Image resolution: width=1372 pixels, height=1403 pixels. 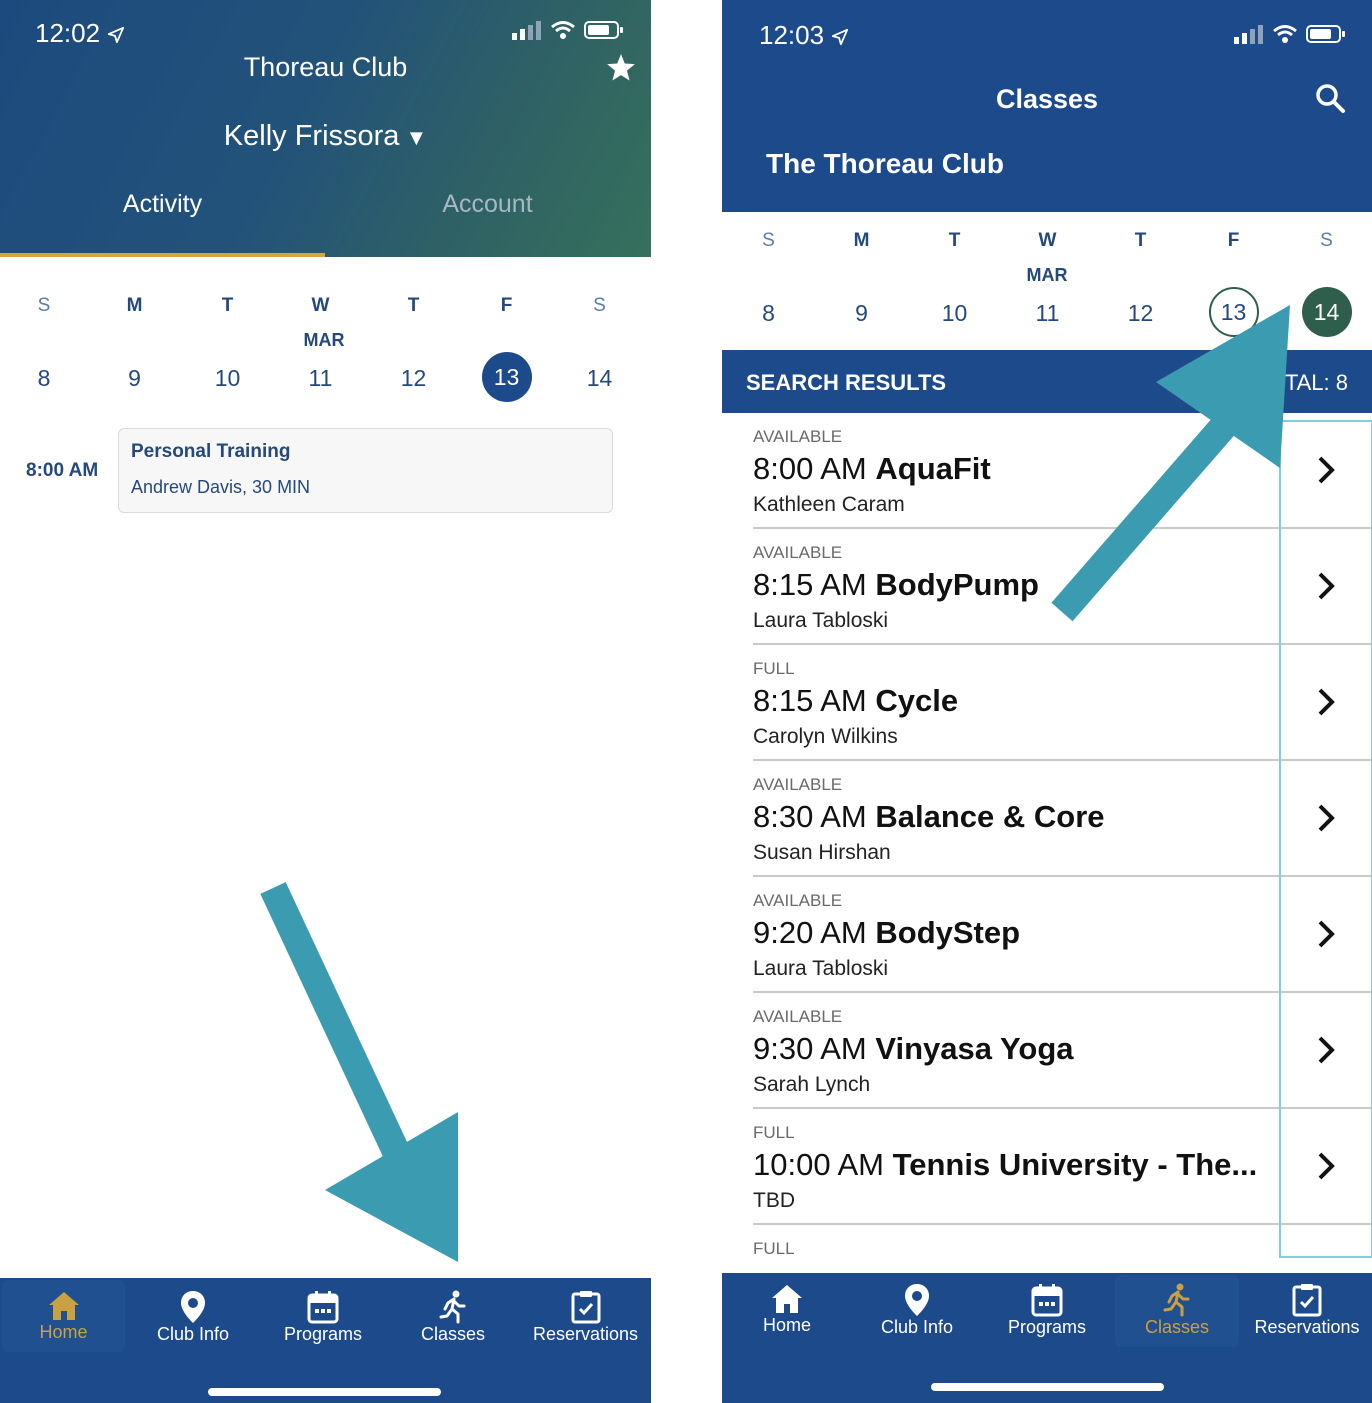 I want to click on week-day-row: 8 9 10 11 12 13 14, so click(x=323, y=377).